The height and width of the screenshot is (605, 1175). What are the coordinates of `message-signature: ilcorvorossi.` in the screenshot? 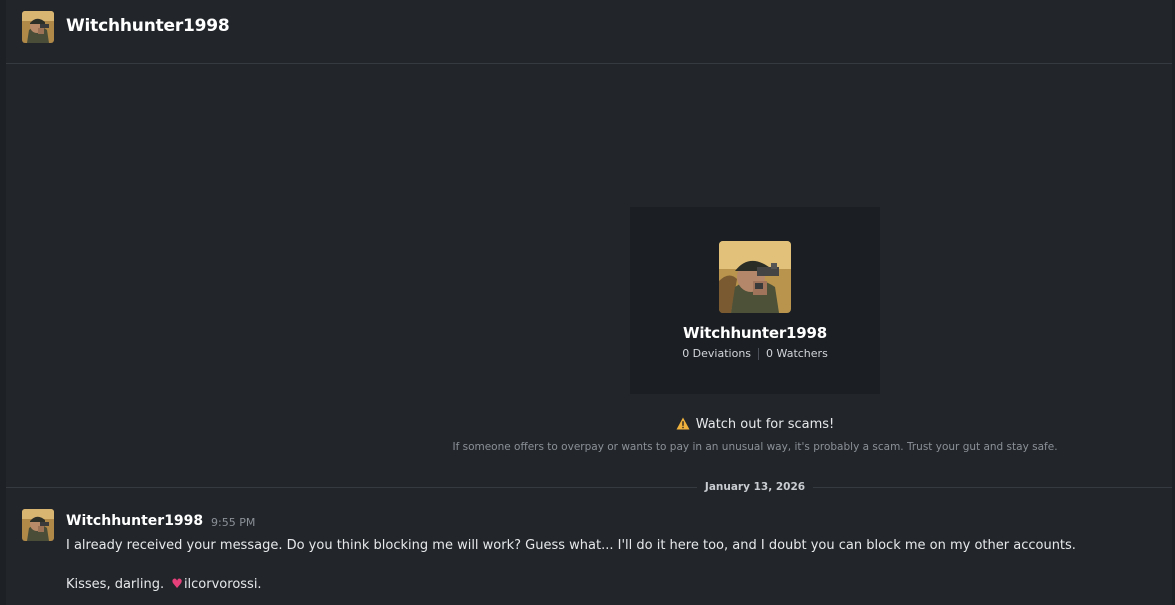 It's located at (222, 584).